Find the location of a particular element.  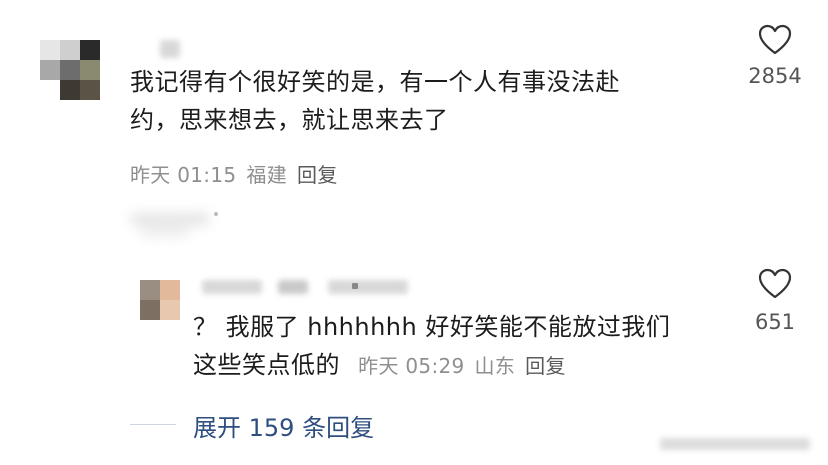

dot-icon is located at coordinates (216, 214).